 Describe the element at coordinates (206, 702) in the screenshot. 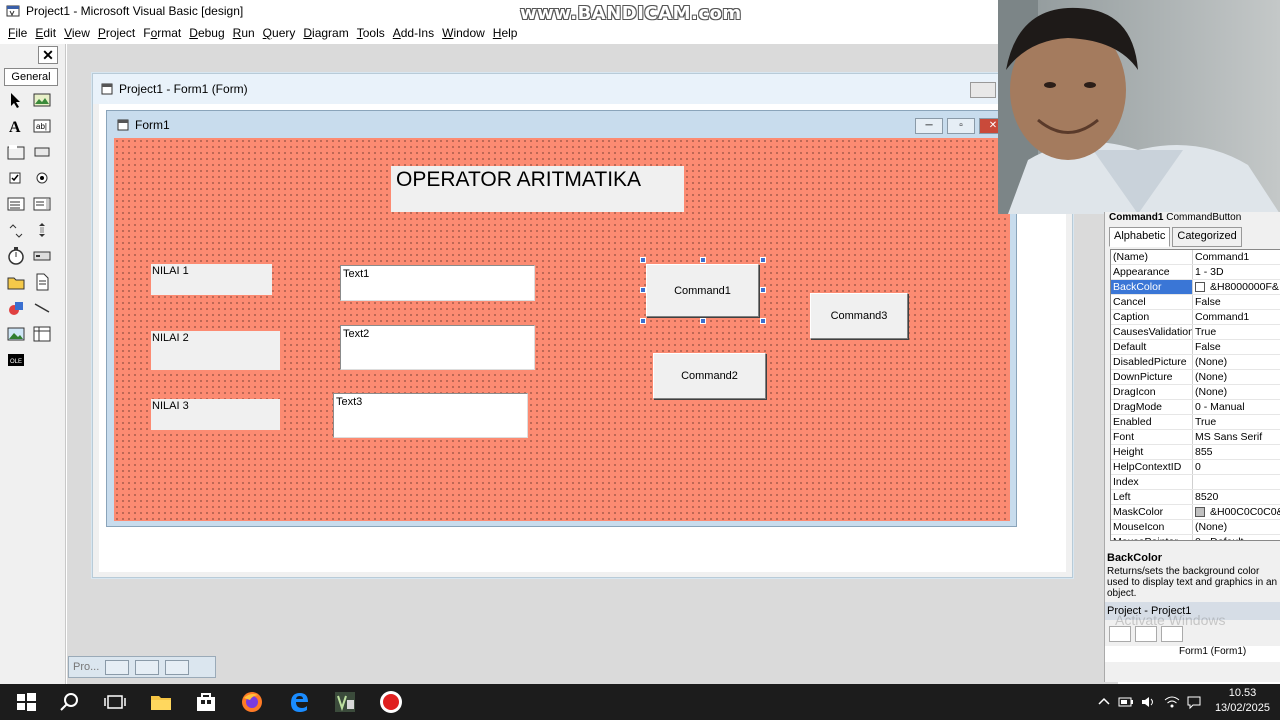

I see `store-icon` at that location.